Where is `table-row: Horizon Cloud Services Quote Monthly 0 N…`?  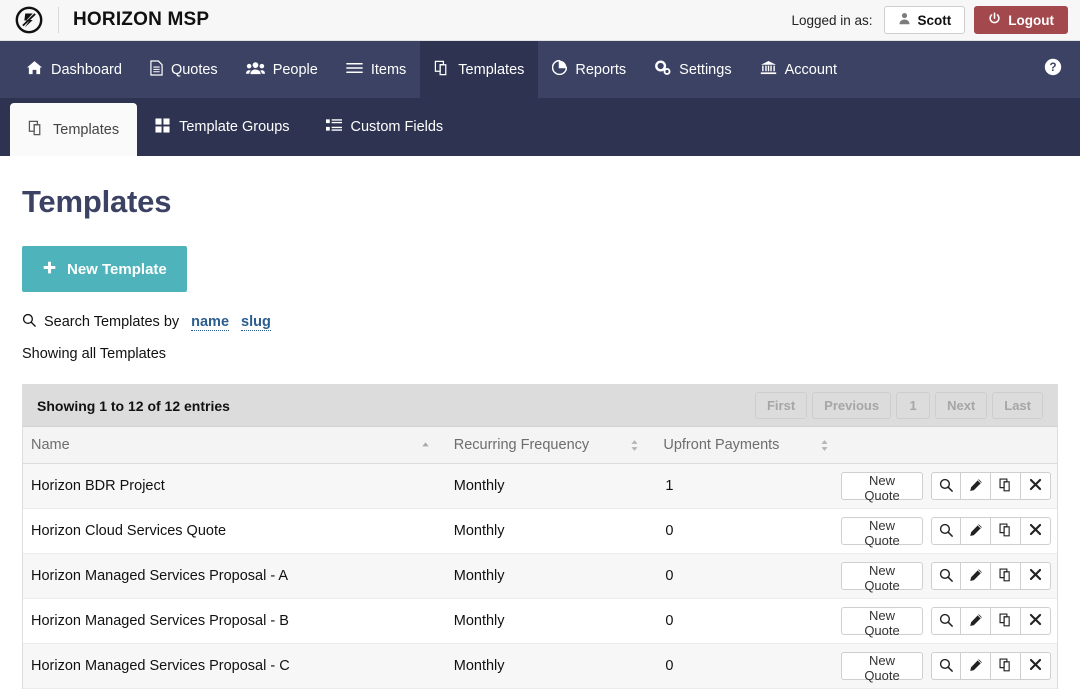 table-row: Horizon Cloud Services Quote Monthly 0 N… is located at coordinates (540, 531).